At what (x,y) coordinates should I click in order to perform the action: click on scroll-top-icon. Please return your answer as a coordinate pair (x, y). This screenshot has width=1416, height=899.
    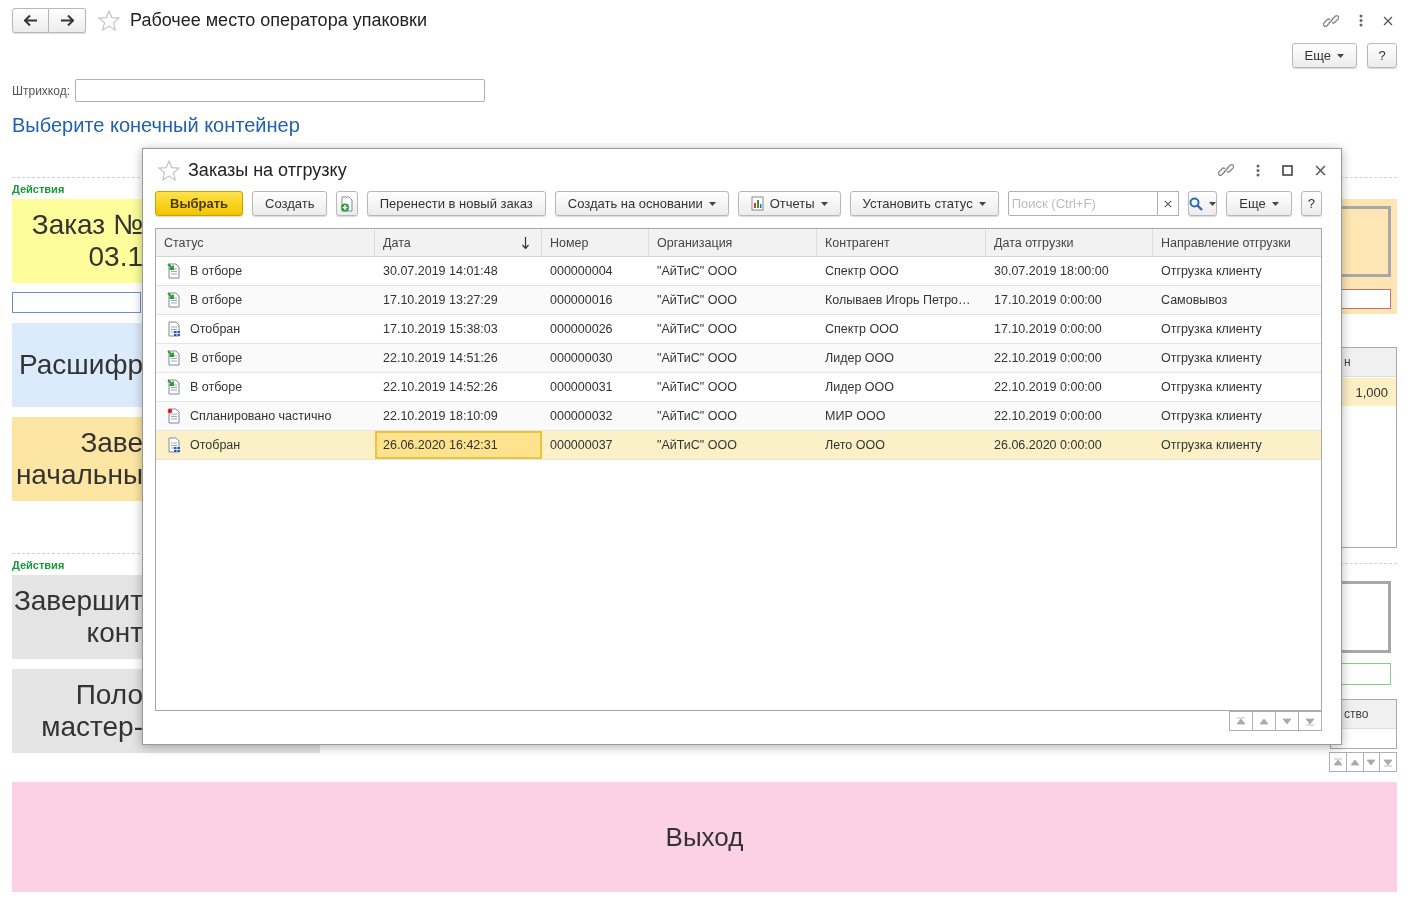
    Looking at the image, I should click on (1337, 762).